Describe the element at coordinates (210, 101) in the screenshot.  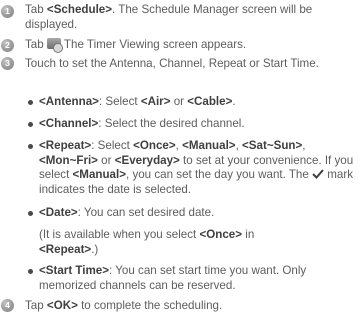
I see `cable-label: <Cable>` at that location.